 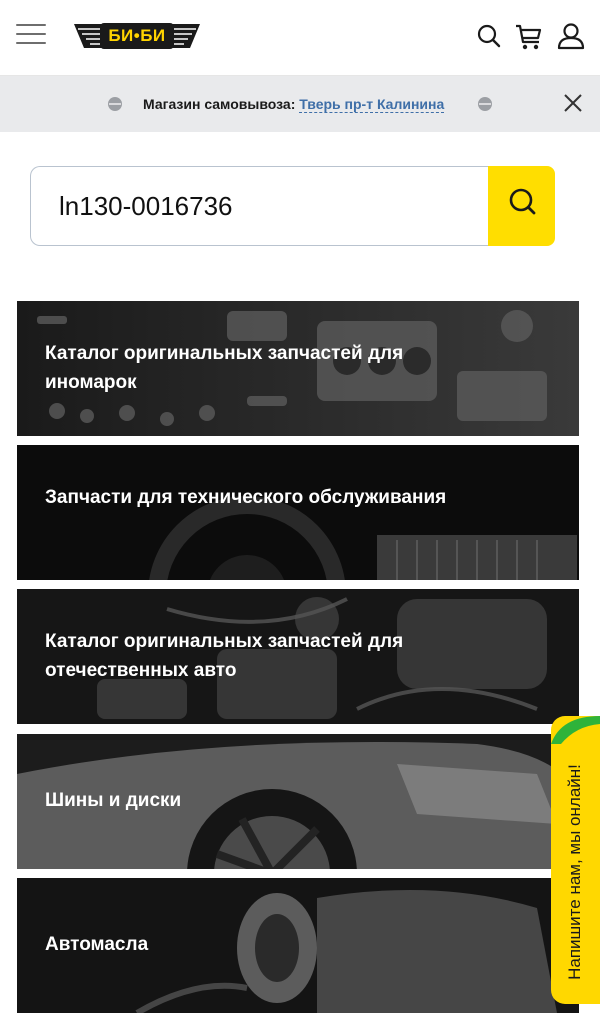 What do you see at coordinates (221, 104) in the screenshot?
I see `pickup-store-label: Магазин самовывоза:` at bounding box center [221, 104].